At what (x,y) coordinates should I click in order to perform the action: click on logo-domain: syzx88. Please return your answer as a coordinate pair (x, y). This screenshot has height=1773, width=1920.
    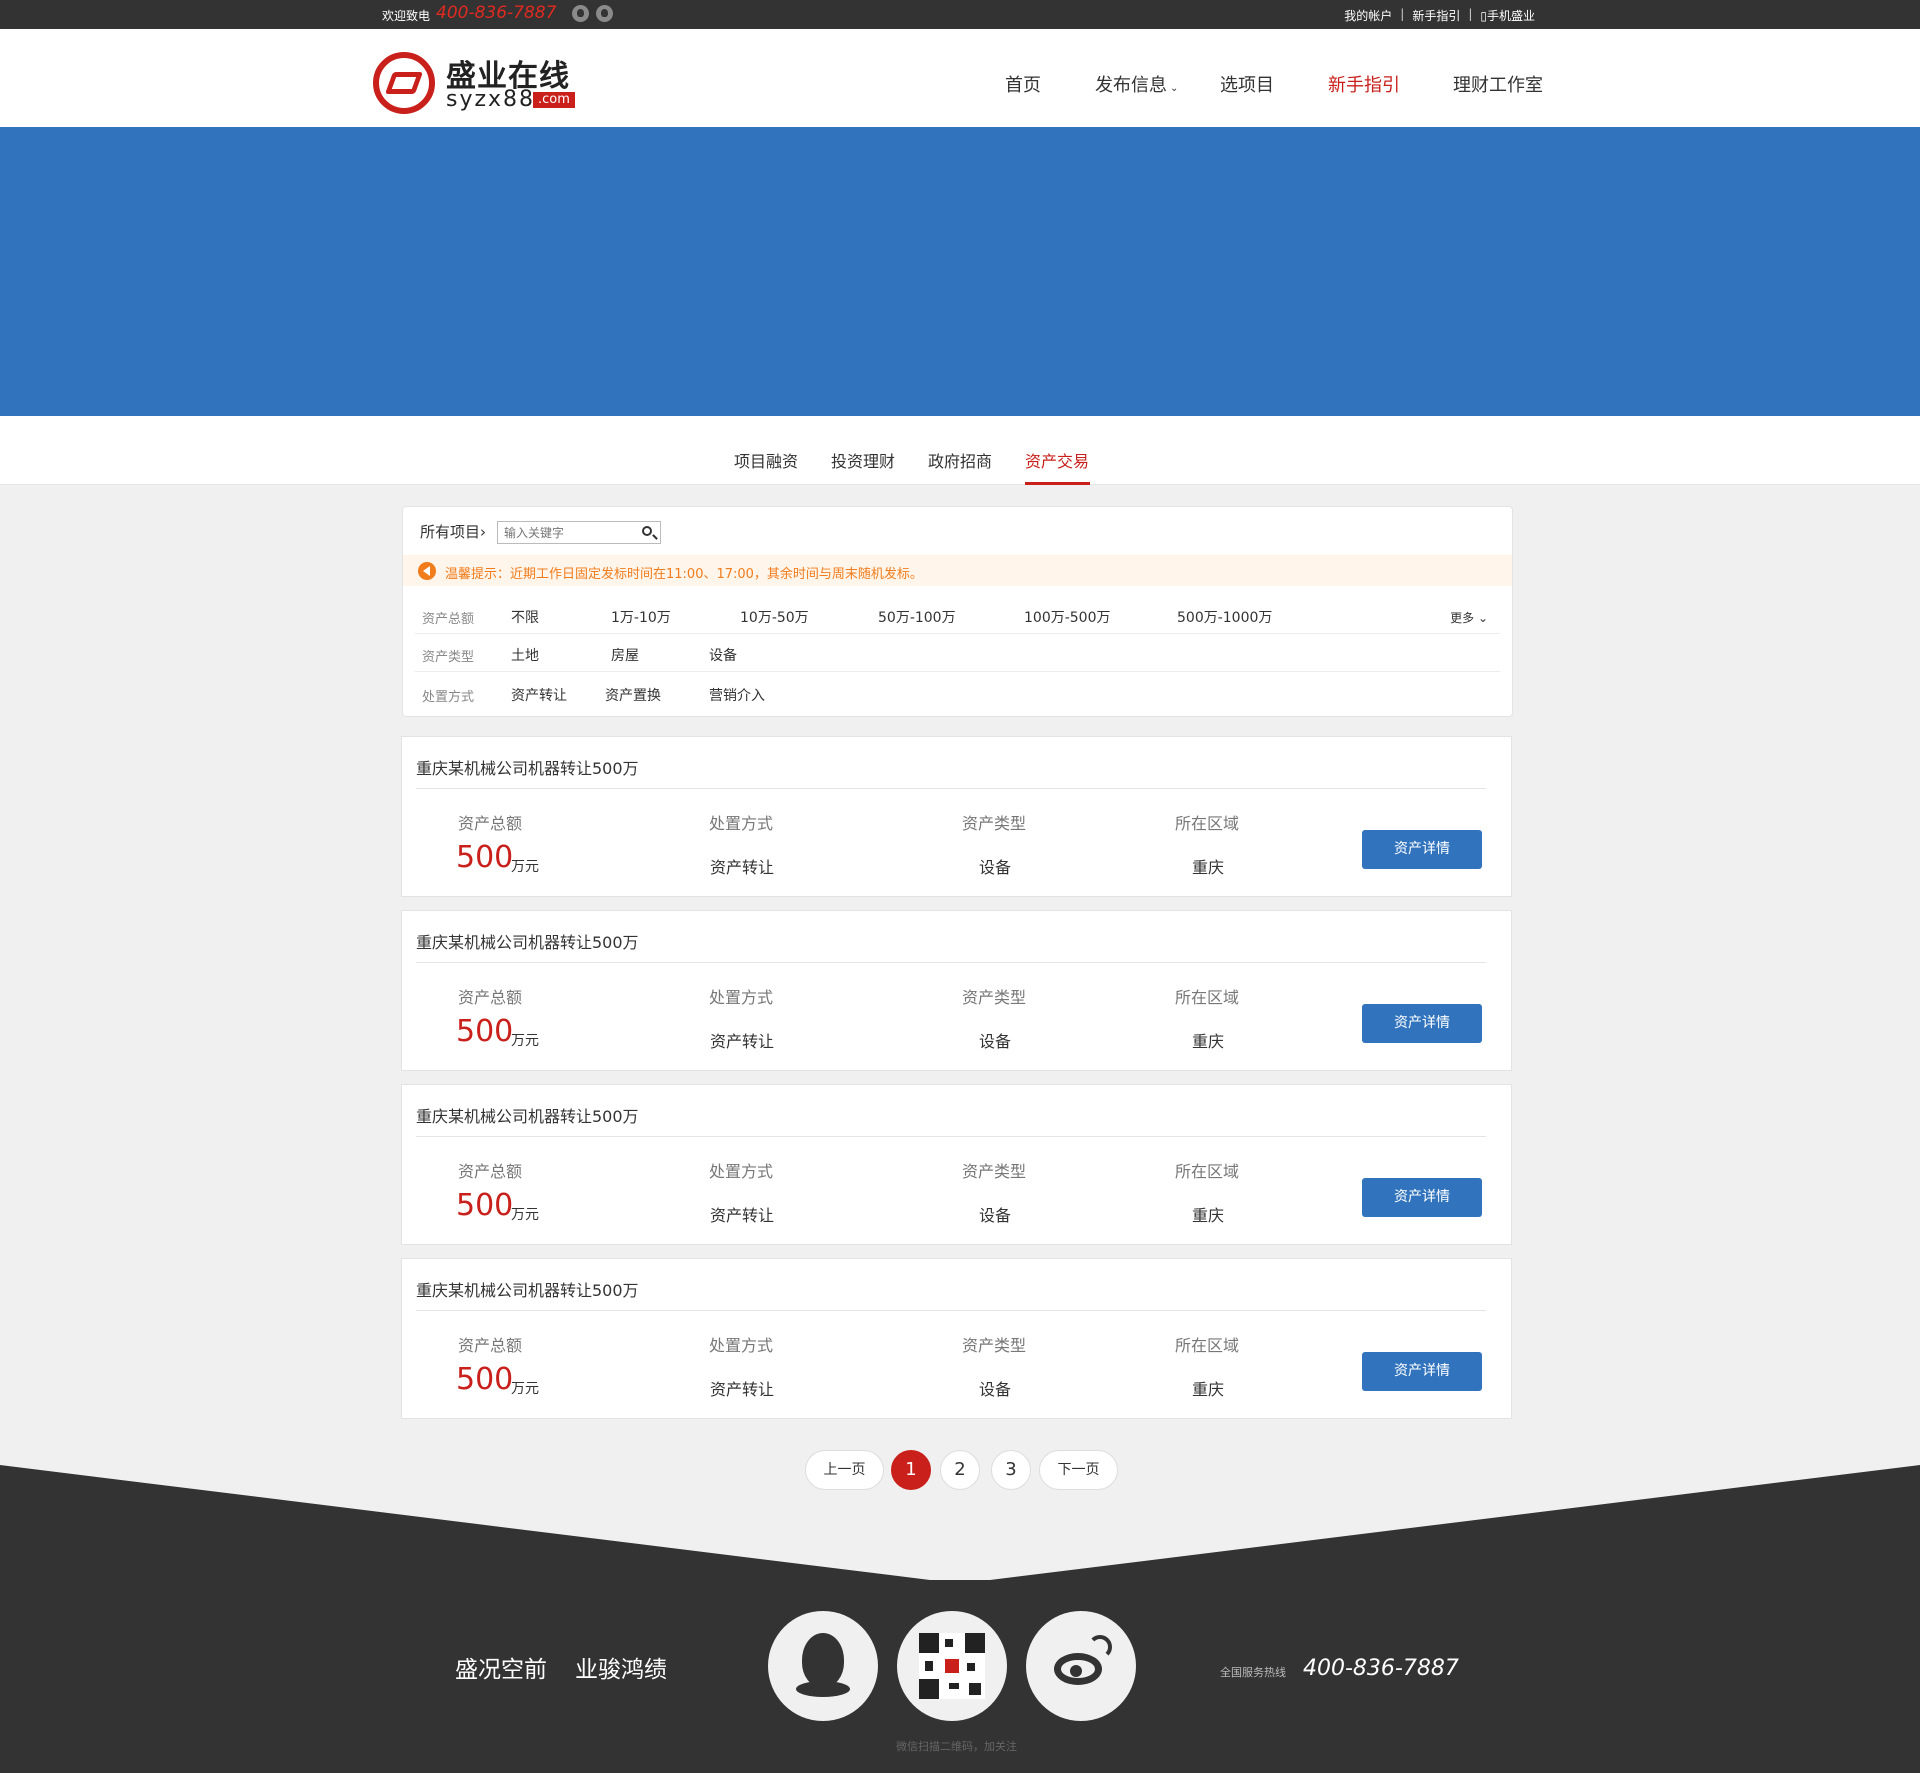
    Looking at the image, I should click on (491, 99).